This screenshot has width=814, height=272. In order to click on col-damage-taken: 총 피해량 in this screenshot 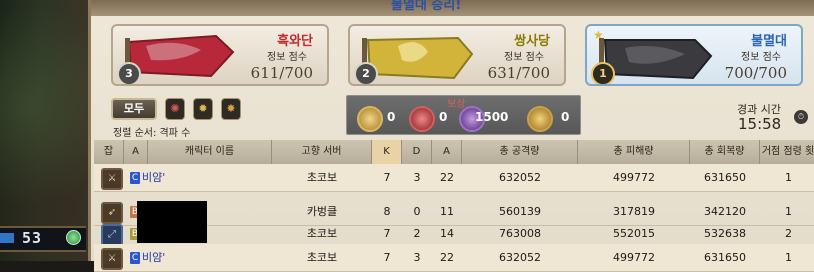, I will do `click(634, 152)`.